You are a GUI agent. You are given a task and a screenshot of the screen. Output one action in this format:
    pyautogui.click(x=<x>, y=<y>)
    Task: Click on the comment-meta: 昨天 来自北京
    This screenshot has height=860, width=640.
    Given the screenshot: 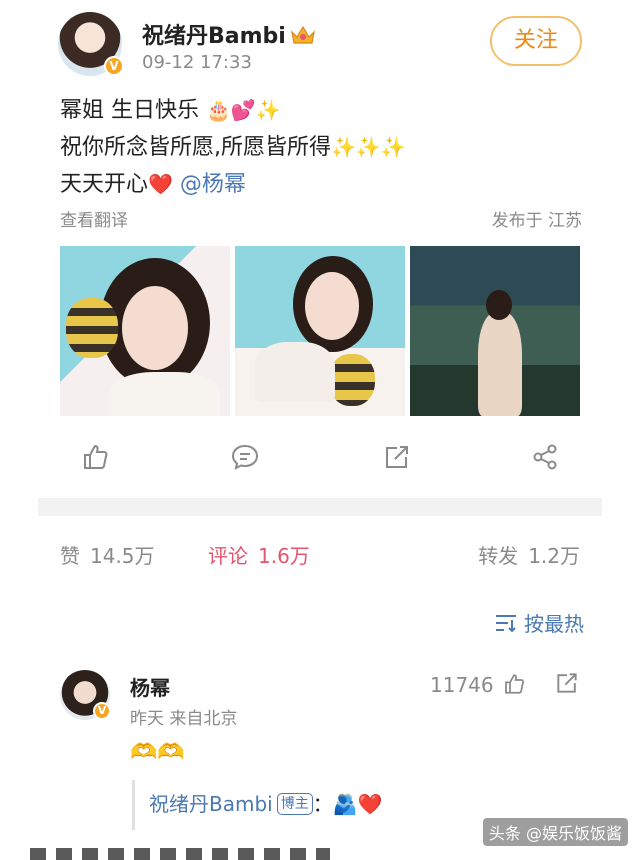 What is the action you would take?
    pyautogui.click(x=184, y=719)
    